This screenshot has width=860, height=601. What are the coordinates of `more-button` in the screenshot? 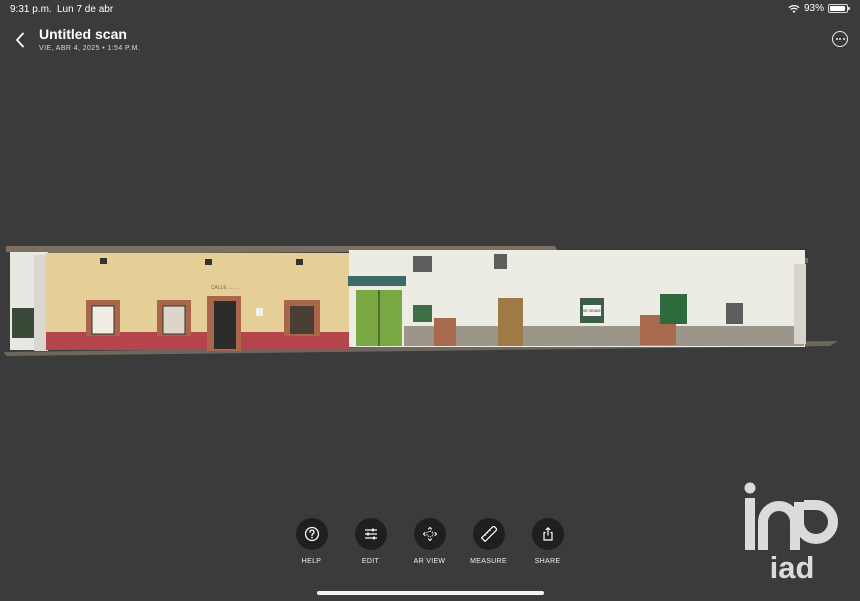 It's located at (840, 39).